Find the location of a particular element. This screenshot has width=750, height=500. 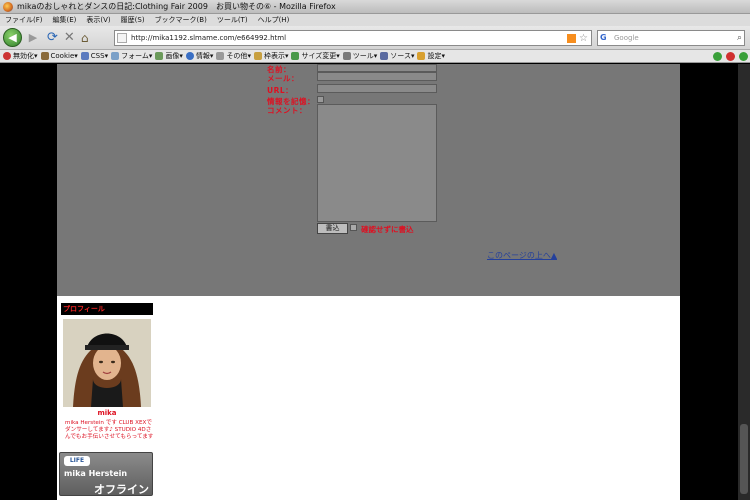

misc-icon is located at coordinates (220, 56).